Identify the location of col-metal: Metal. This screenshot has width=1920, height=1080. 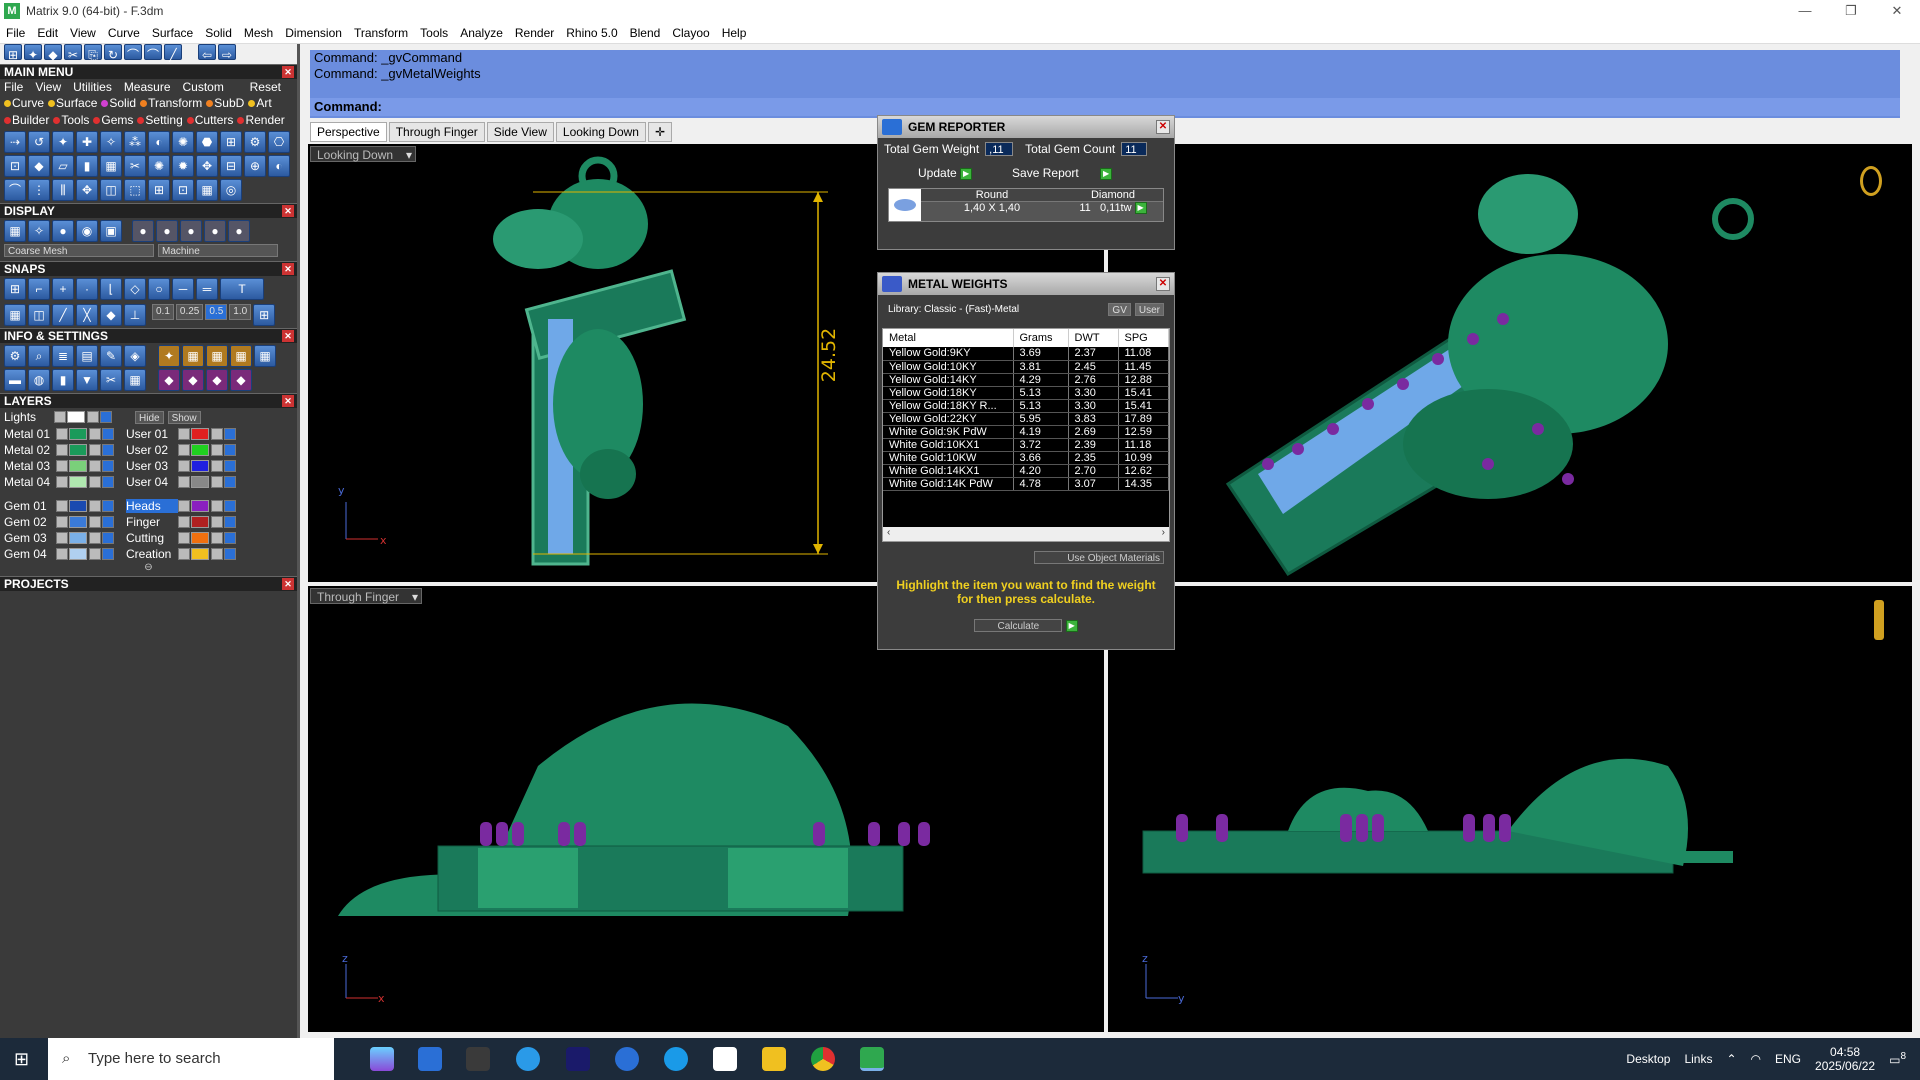
(948, 338).